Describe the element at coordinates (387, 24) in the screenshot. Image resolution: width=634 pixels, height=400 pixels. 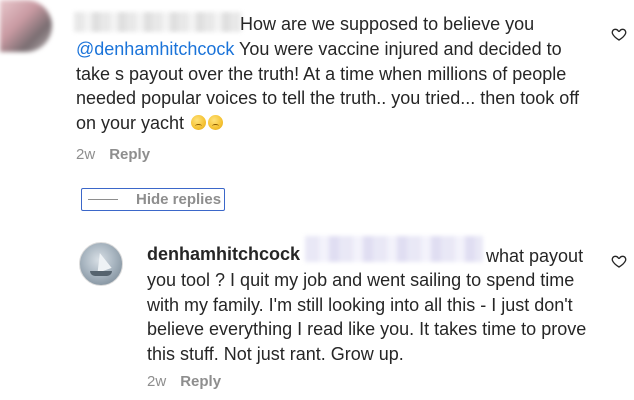
I see `comment-text-first-line: How are we supposed to believe you` at that location.